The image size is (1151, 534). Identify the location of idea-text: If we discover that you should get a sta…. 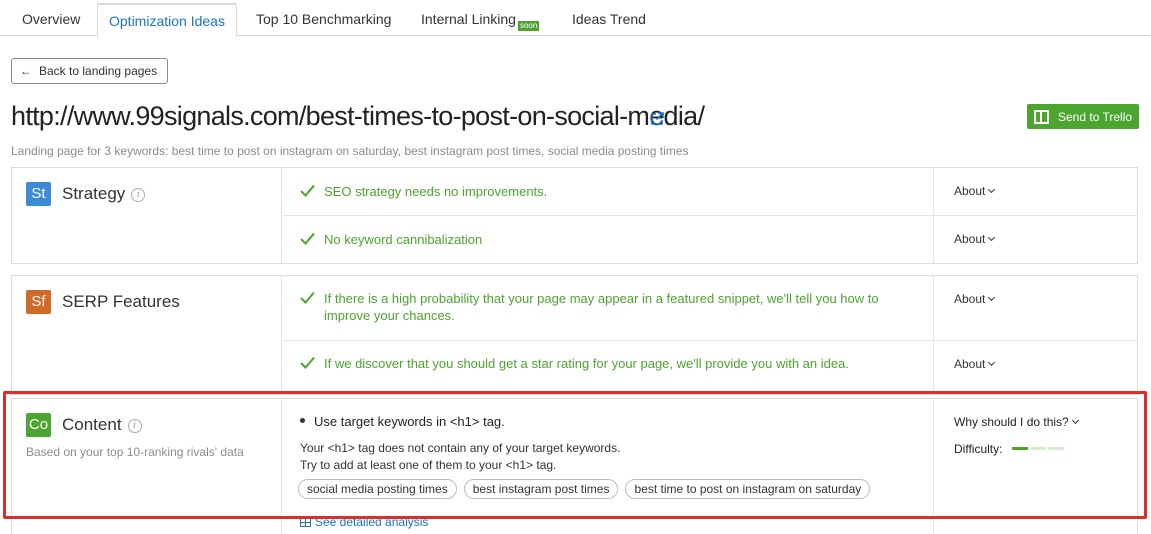
(586, 363).